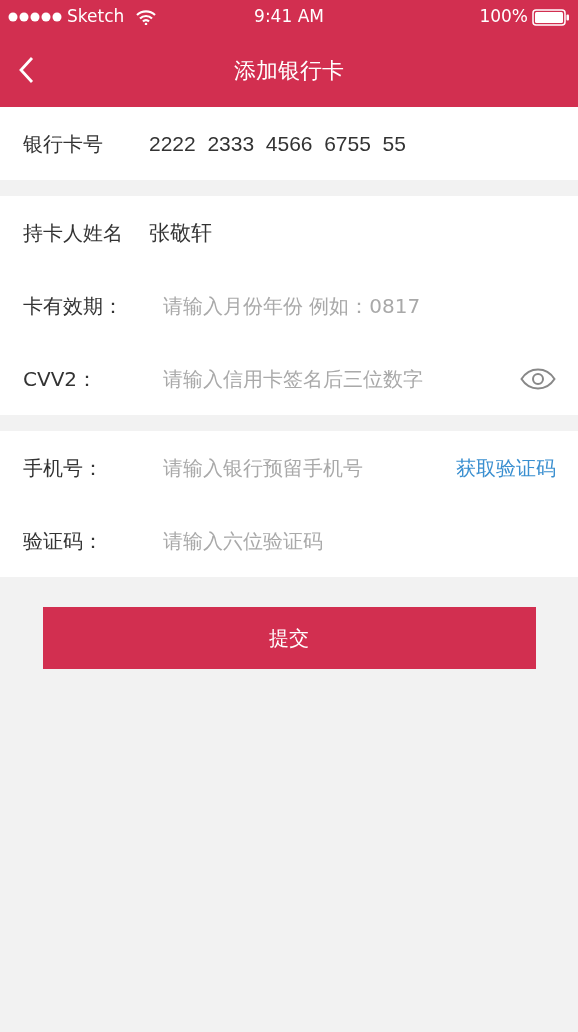 The image size is (578, 1032). Describe the element at coordinates (503, 17) in the screenshot. I see `battery-percent: 100%` at that location.